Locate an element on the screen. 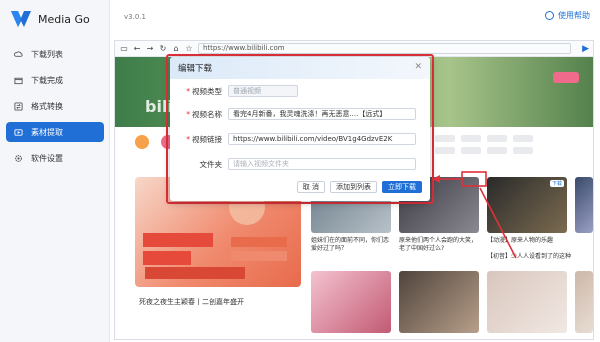  arrow-line is located at coordinates (498, 223).